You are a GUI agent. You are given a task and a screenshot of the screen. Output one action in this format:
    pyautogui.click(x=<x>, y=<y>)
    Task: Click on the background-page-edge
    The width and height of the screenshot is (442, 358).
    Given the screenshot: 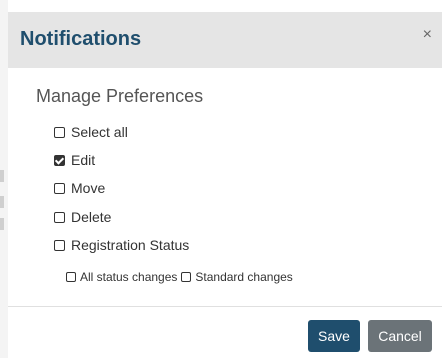 What is the action you would take?
    pyautogui.click(x=4, y=179)
    